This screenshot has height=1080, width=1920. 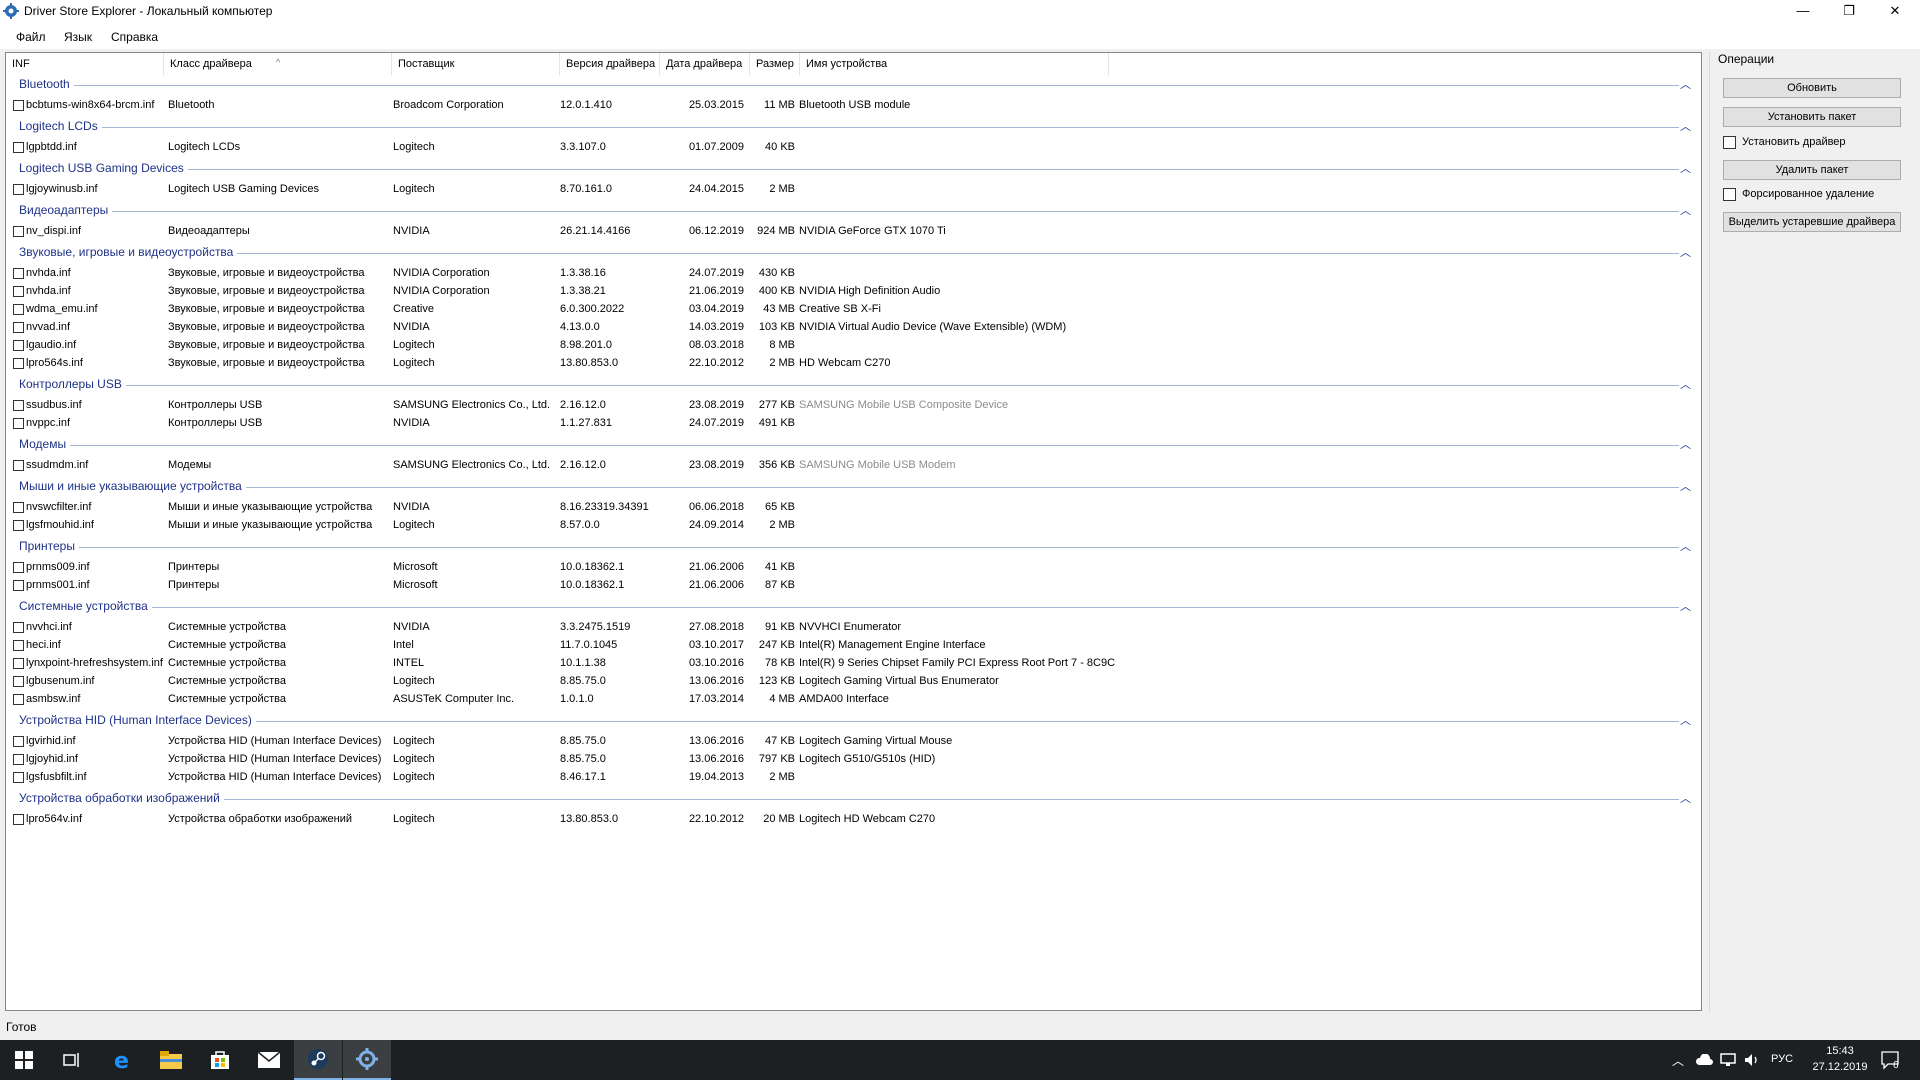 I want to click on clock-time: 15:43, so click(x=1840, y=1051).